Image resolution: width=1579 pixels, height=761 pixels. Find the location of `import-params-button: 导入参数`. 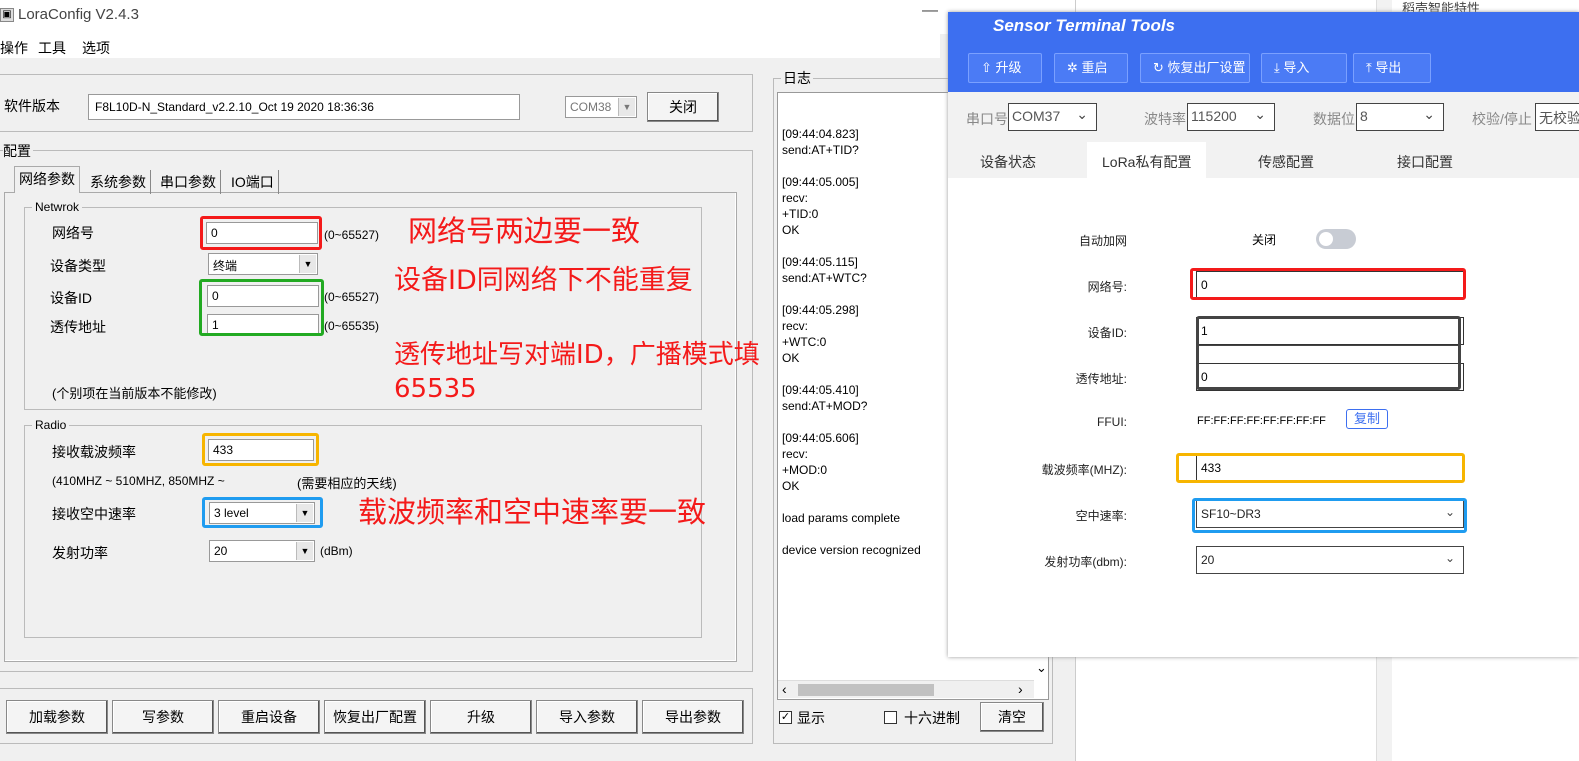

import-params-button: 导入参数 is located at coordinates (587, 717).